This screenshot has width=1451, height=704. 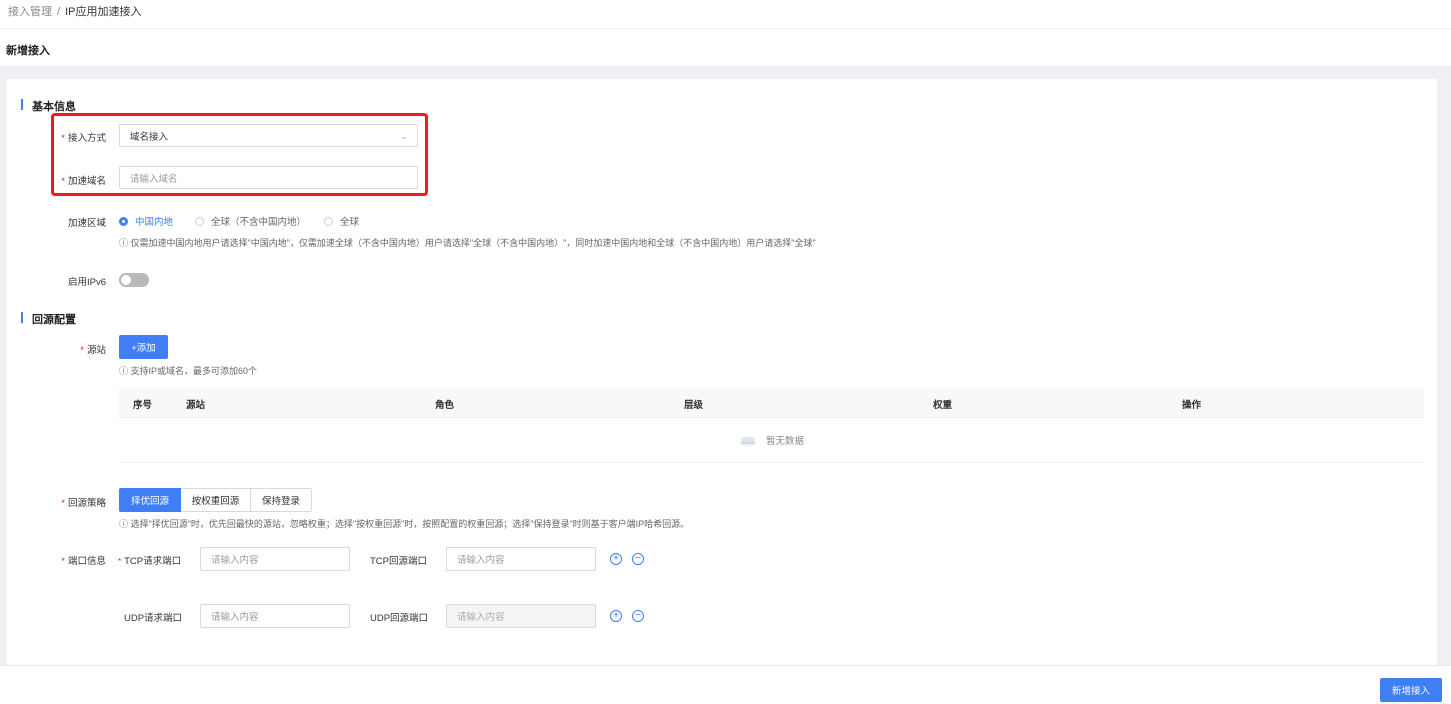 I want to click on origin-site-hint: ⓘ 支持IP或域名，最多可添加60个, so click(x=188, y=371).